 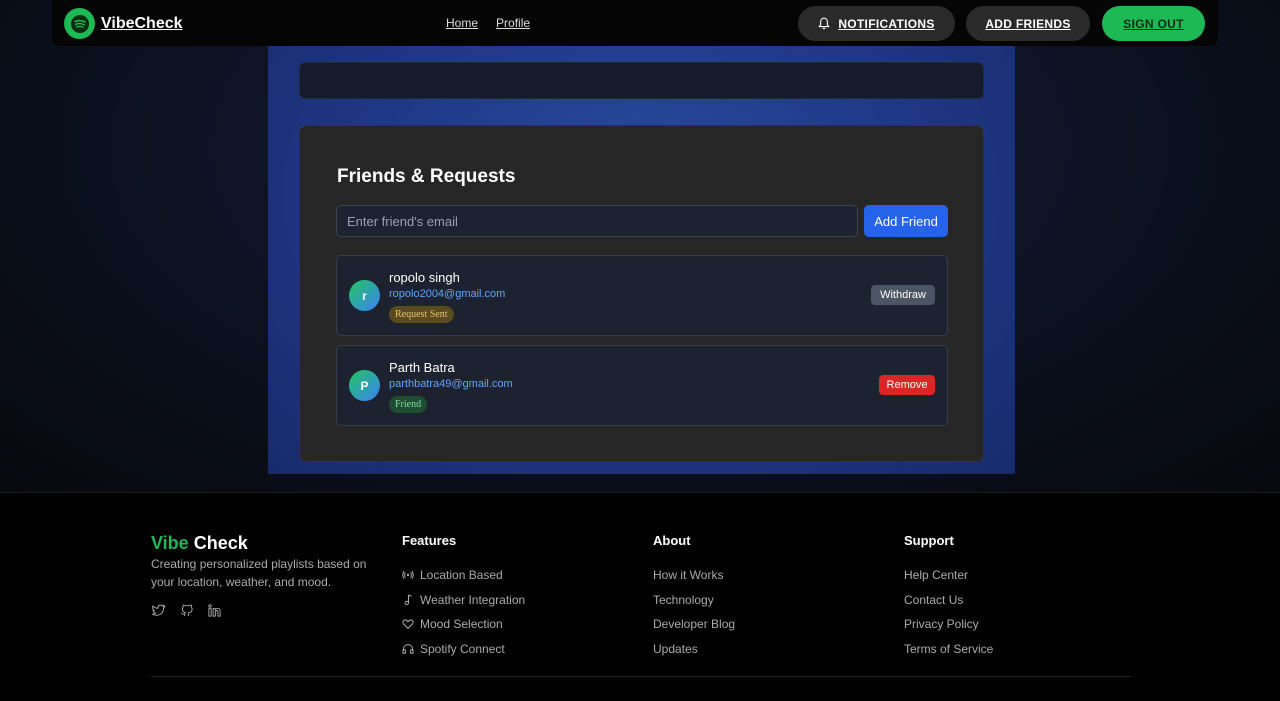 I want to click on remove-button: Remove, so click(x=907, y=385).